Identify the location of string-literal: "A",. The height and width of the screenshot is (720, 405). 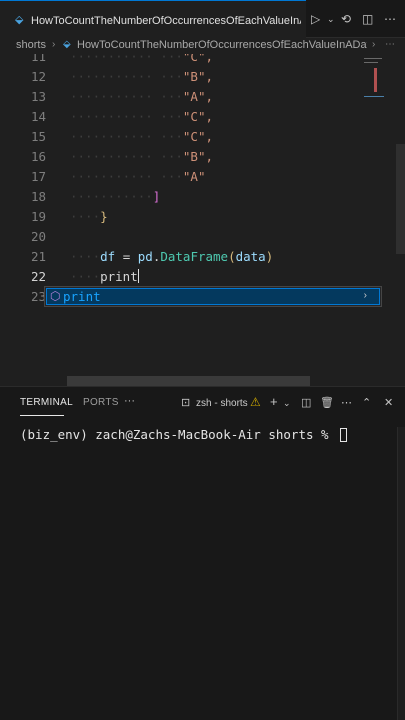
(197, 96).